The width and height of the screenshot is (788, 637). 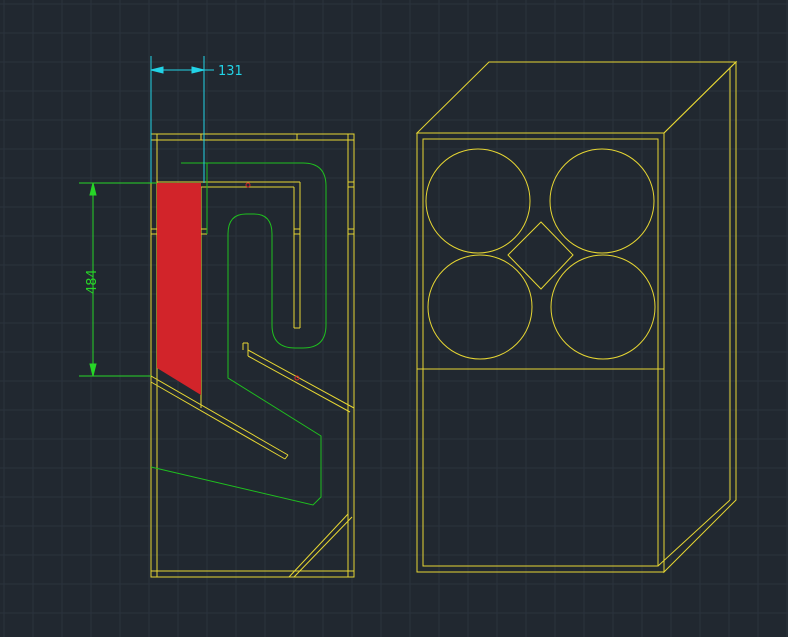 What do you see at coordinates (179, 289) in the screenshot?
I see `highlighted-chamber` at bounding box center [179, 289].